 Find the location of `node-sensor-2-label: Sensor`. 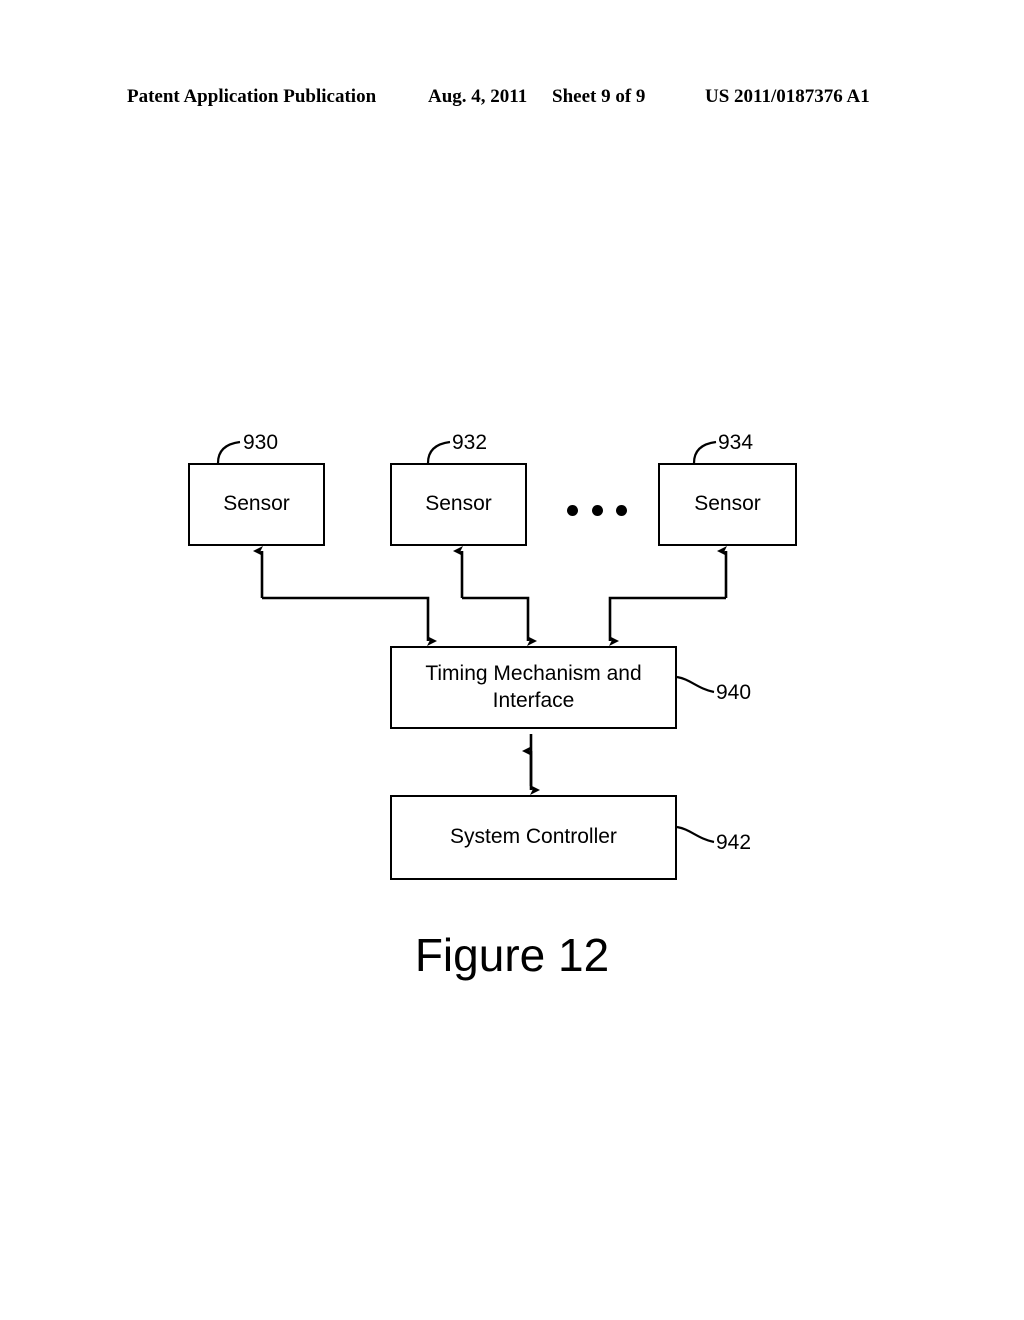

node-sensor-2-label: Sensor is located at coordinates (458, 504).